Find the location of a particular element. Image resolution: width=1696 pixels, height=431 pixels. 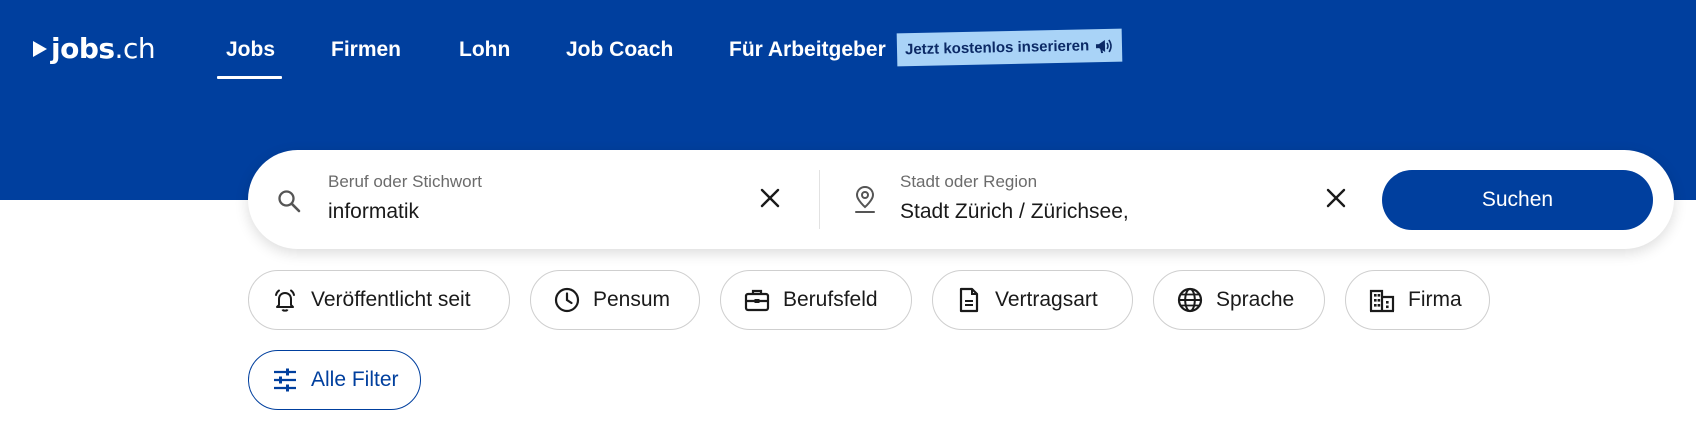

clear-location-button is located at coordinates (1336, 198).